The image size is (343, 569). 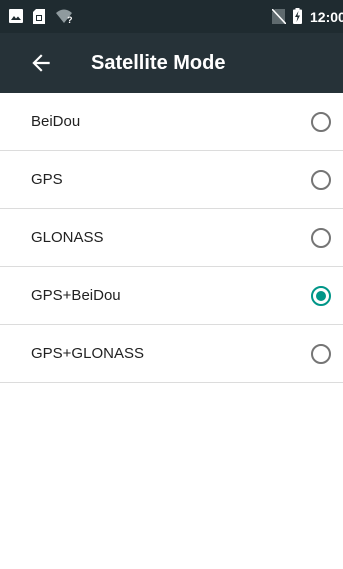 I want to click on option-label: GPS, so click(x=47, y=179).